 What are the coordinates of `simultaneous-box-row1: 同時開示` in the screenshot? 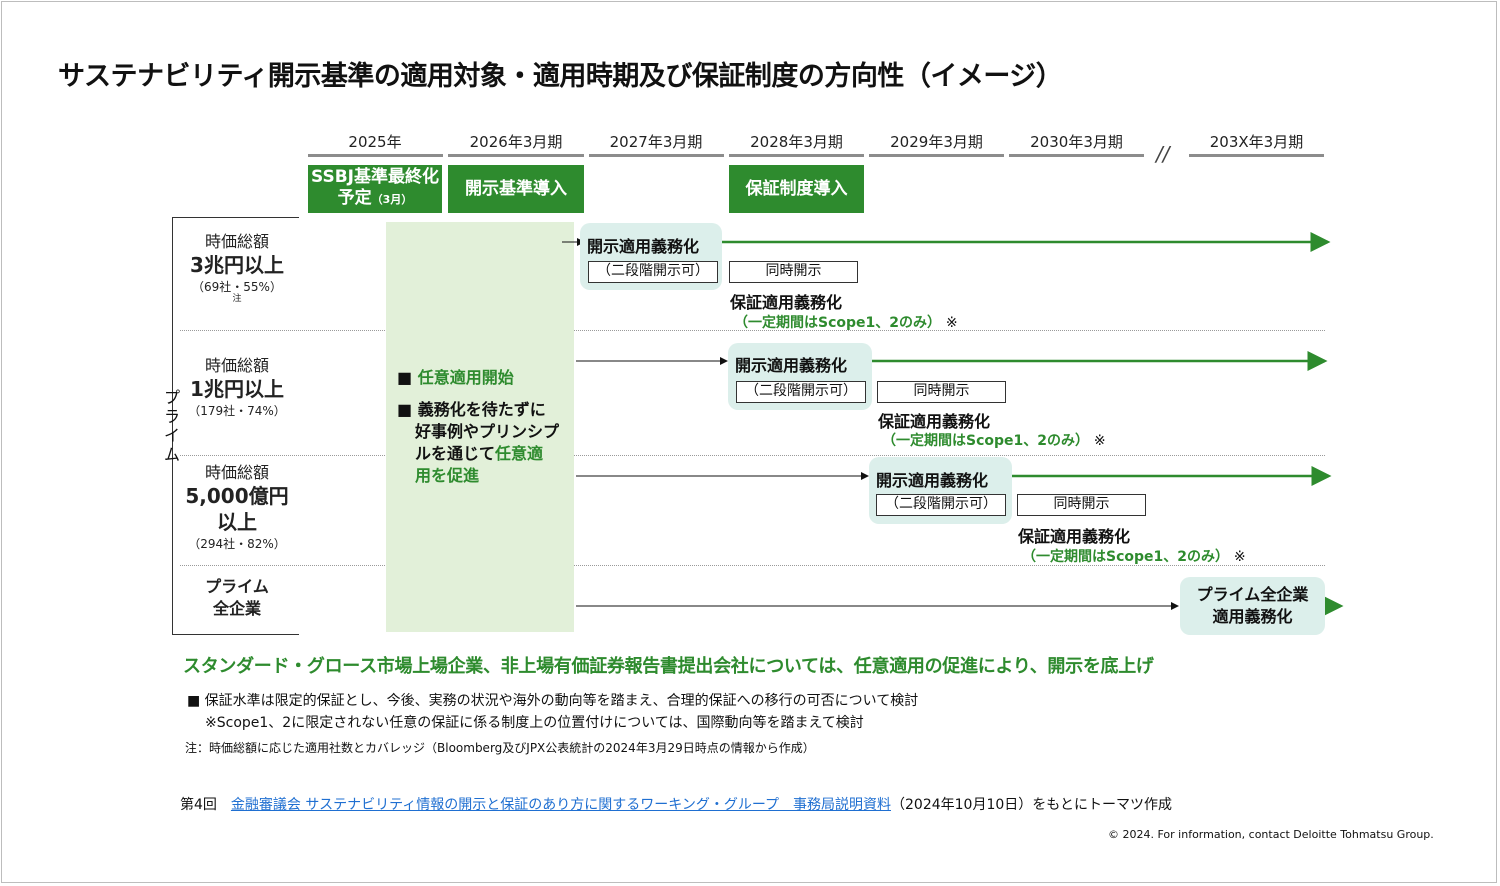 It's located at (793, 272).